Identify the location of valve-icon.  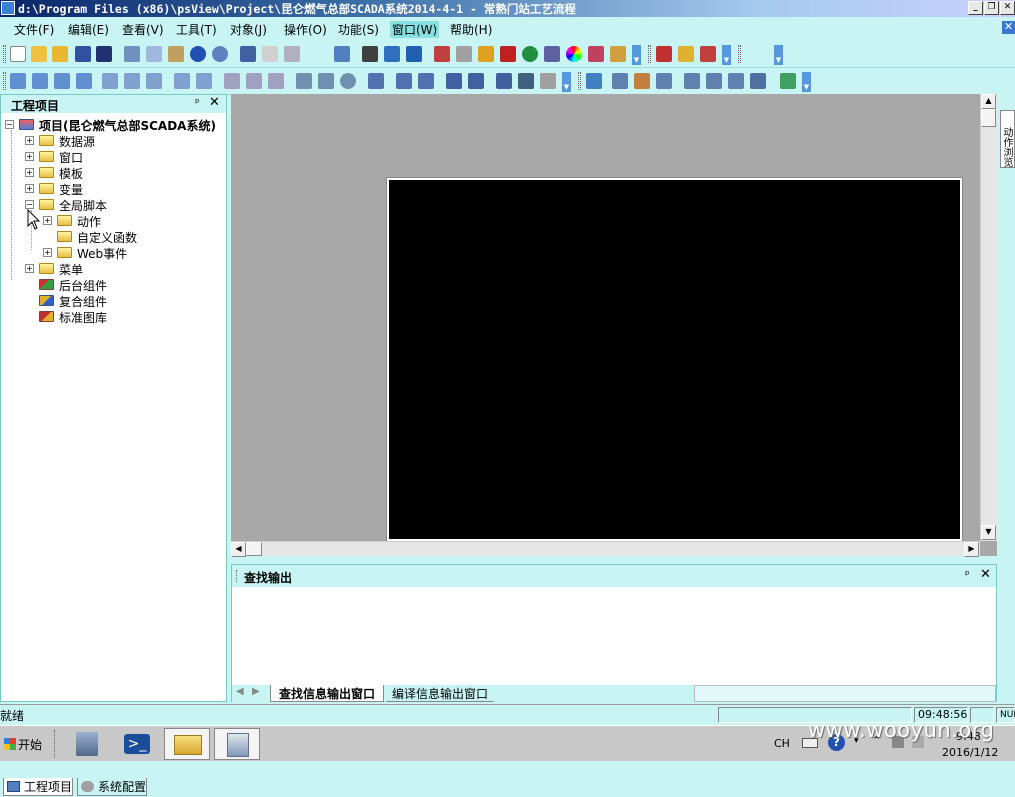
(736, 81).